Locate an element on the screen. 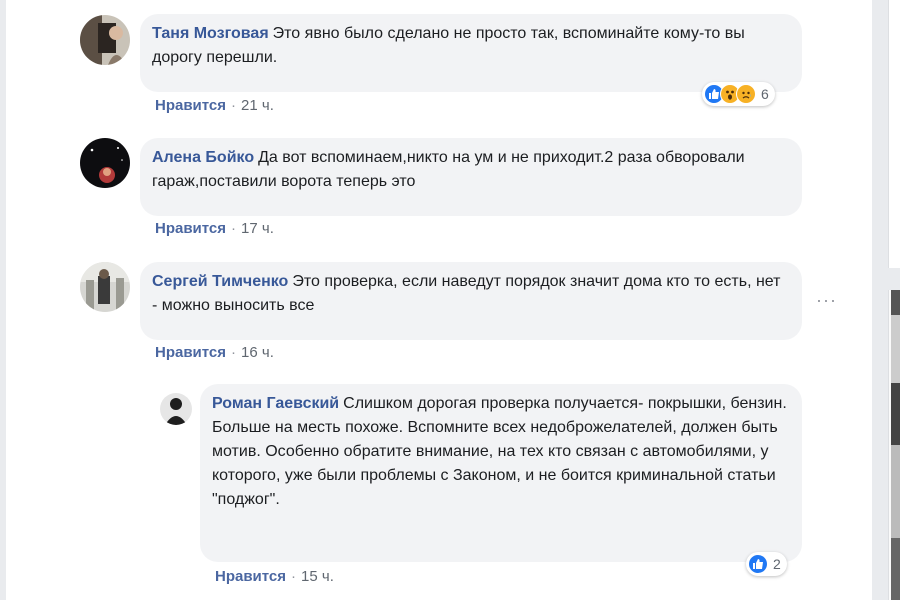  comment-actions: Нравится · 16 ч. is located at coordinates (214, 352).